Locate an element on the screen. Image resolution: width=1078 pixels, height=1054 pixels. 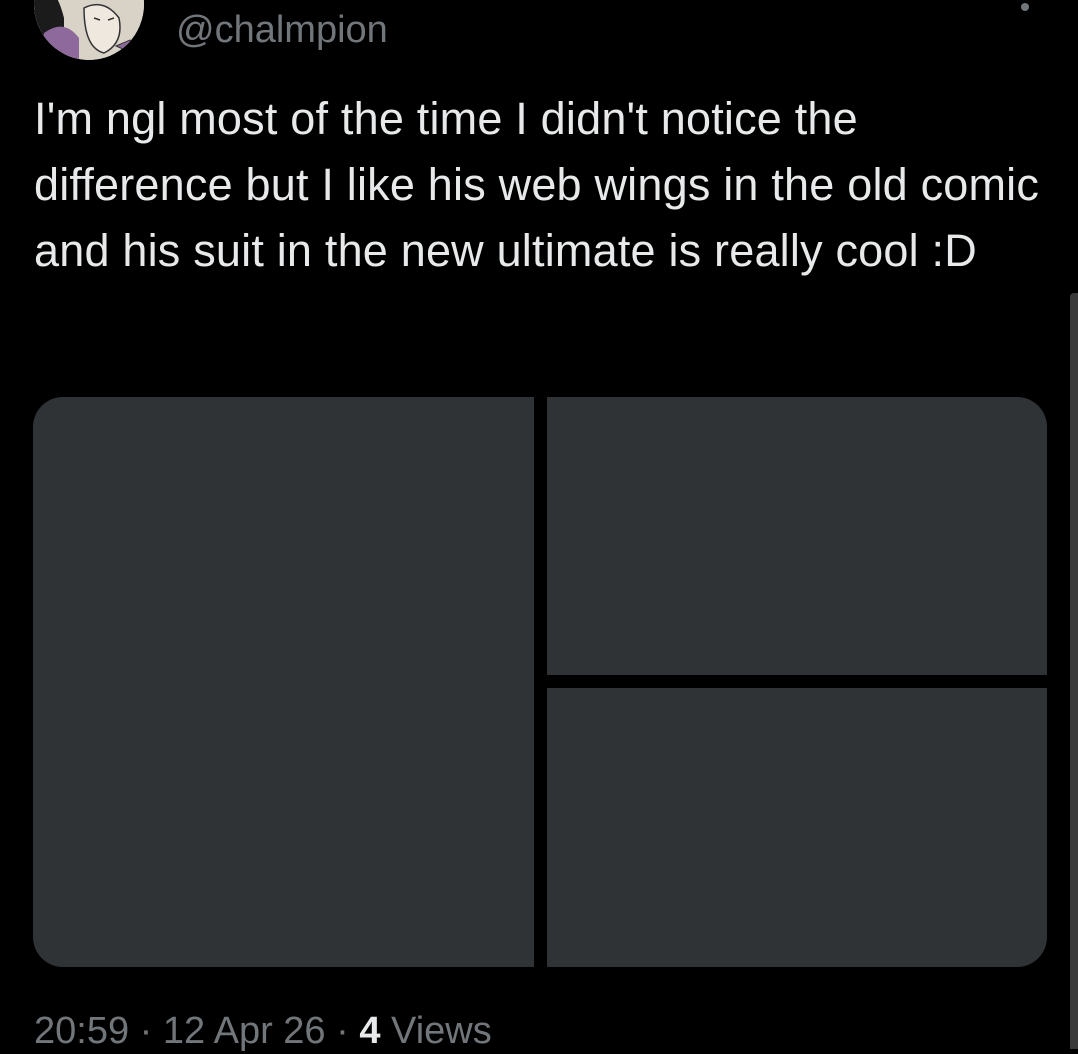
tweet-meta: 20:59 · 12 Apr 26 · 4 Views is located at coordinates (263, 1031).